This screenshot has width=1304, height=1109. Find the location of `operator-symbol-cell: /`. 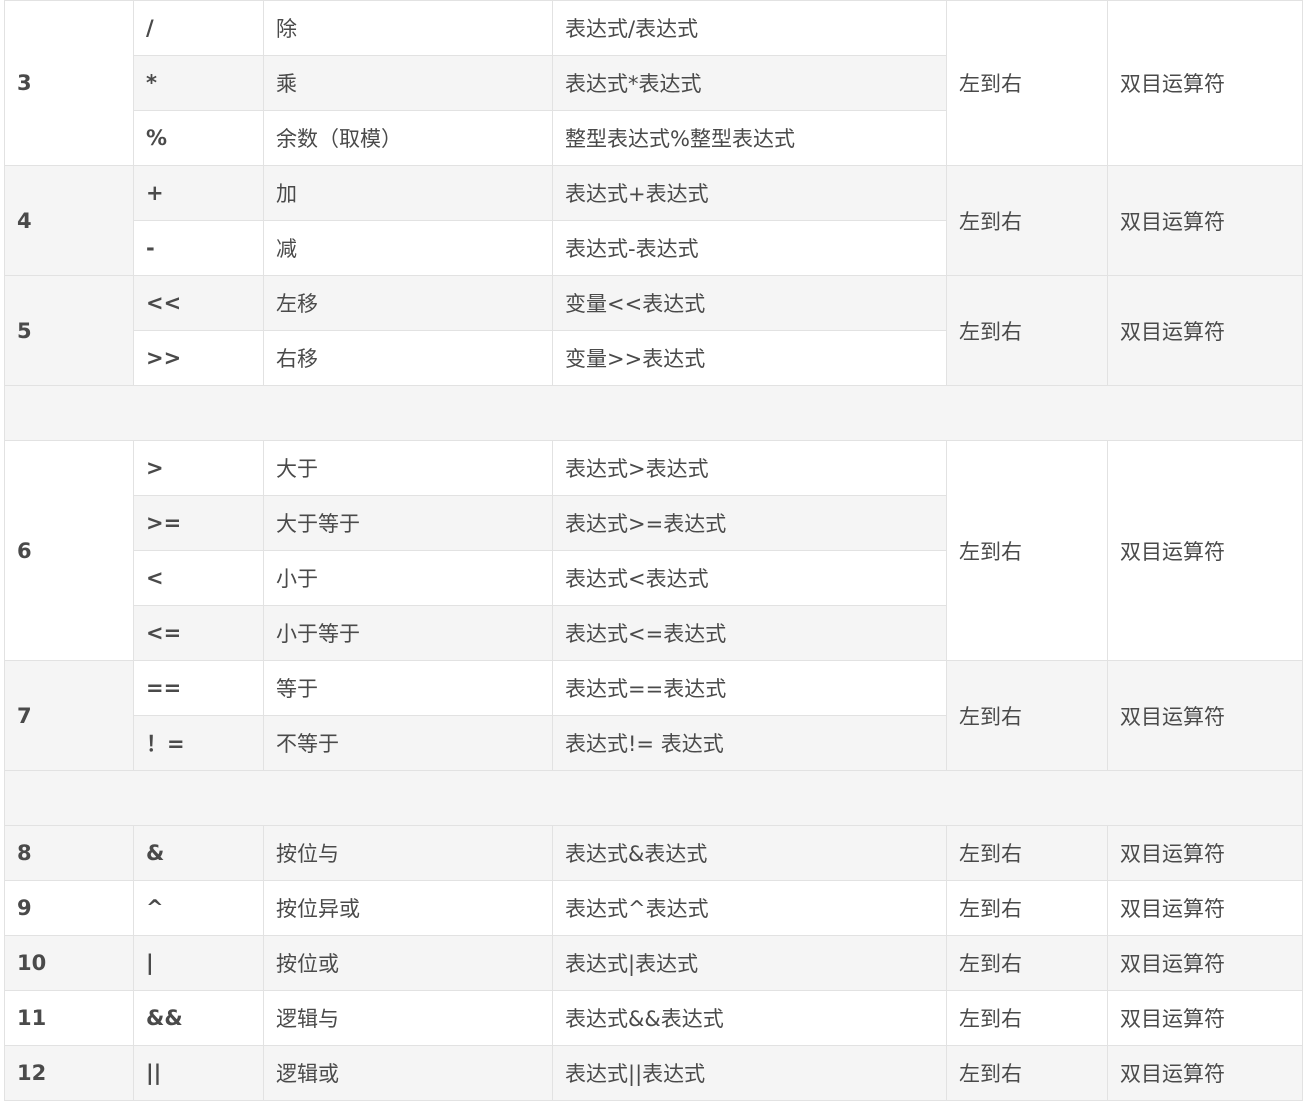

operator-symbol-cell: / is located at coordinates (198, 28).